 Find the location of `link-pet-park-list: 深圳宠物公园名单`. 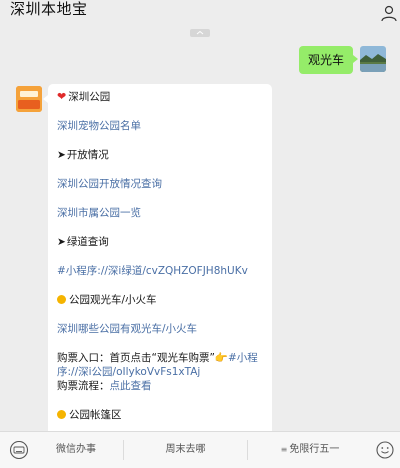

link-pet-park-list: 深圳宠物公园名单 is located at coordinates (99, 126).